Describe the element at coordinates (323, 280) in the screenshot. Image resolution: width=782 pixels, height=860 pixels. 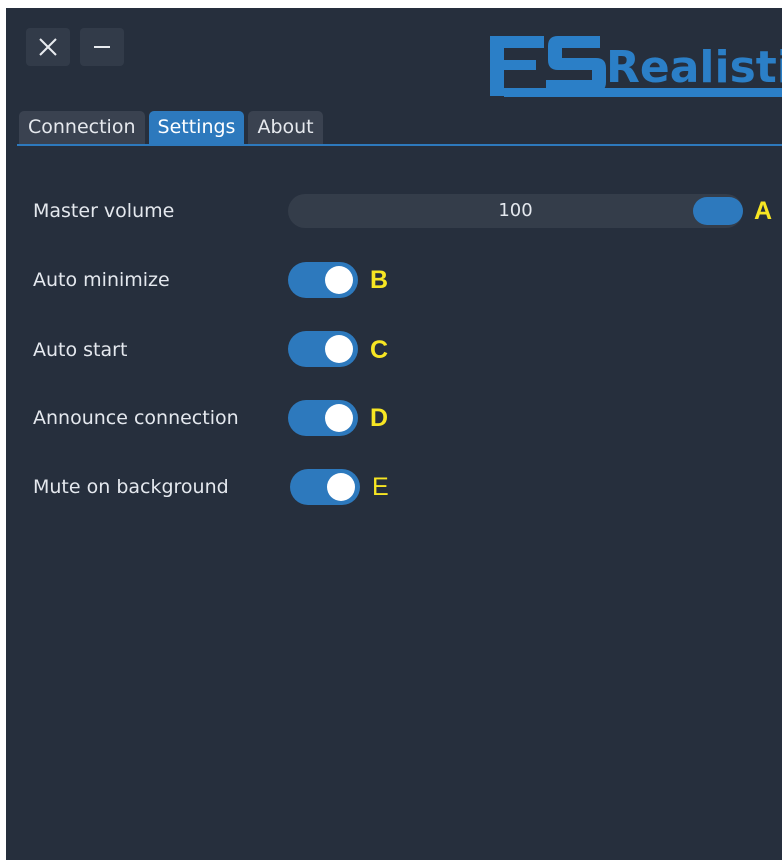
I see `auto-minimize-toggle` at that location.